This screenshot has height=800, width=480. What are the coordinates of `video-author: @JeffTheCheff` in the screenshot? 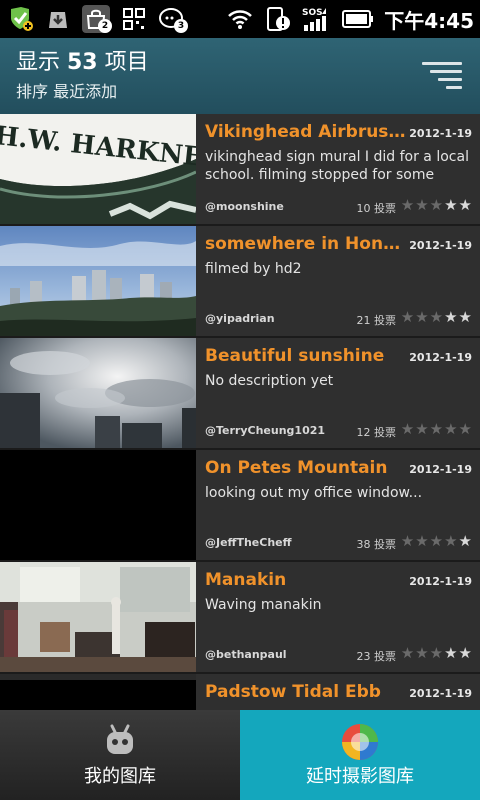 It's located at (248, 542).